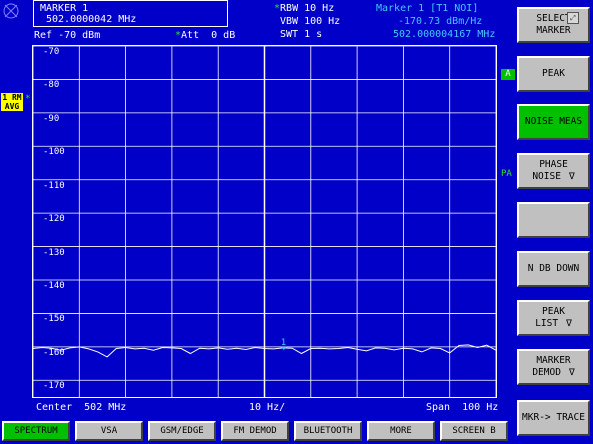 The width and height of the screenshot is (593, 444). What do you see at coordinates (67, 35) in the screenshot?
I see `ref-level: Ref -70 dBm` at bounding box center [67, 35].